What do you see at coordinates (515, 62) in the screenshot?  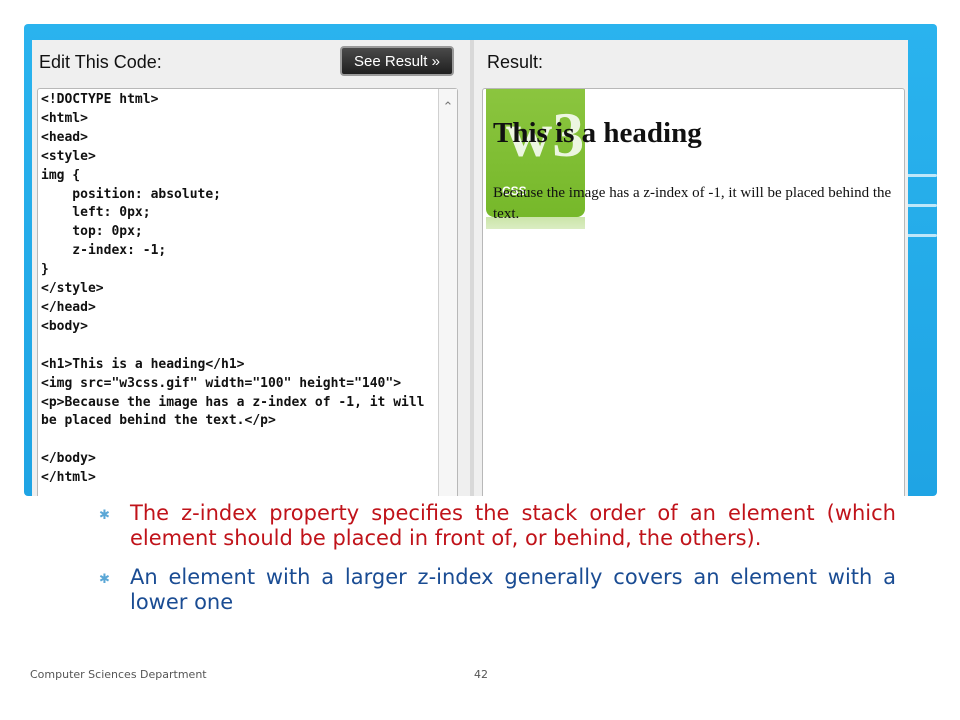 I see `result-title: Result:` at bounding box center [515, 62].